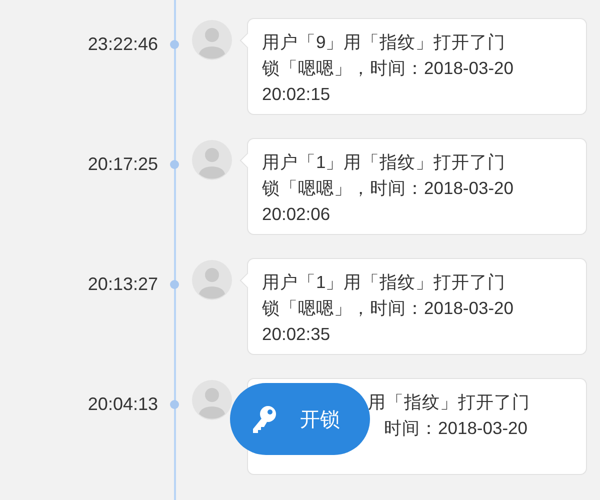 The width and height of the screenshot is (600, 500). Describe the element at coordinates (456, 428) in the screenshot. I see `message-text: 时间：2018-03-20` at that location.